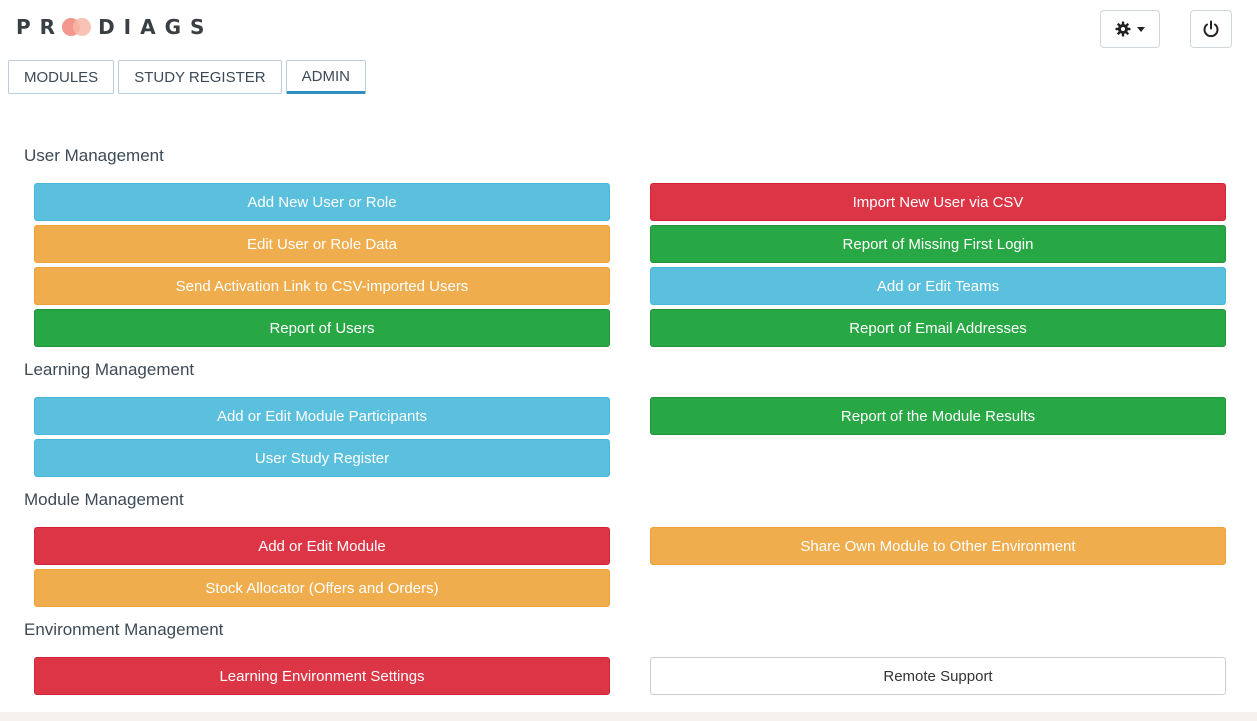 This screenshot has height=721, width=1257. I want to click on logo-circles-icon, so click(77, 27).